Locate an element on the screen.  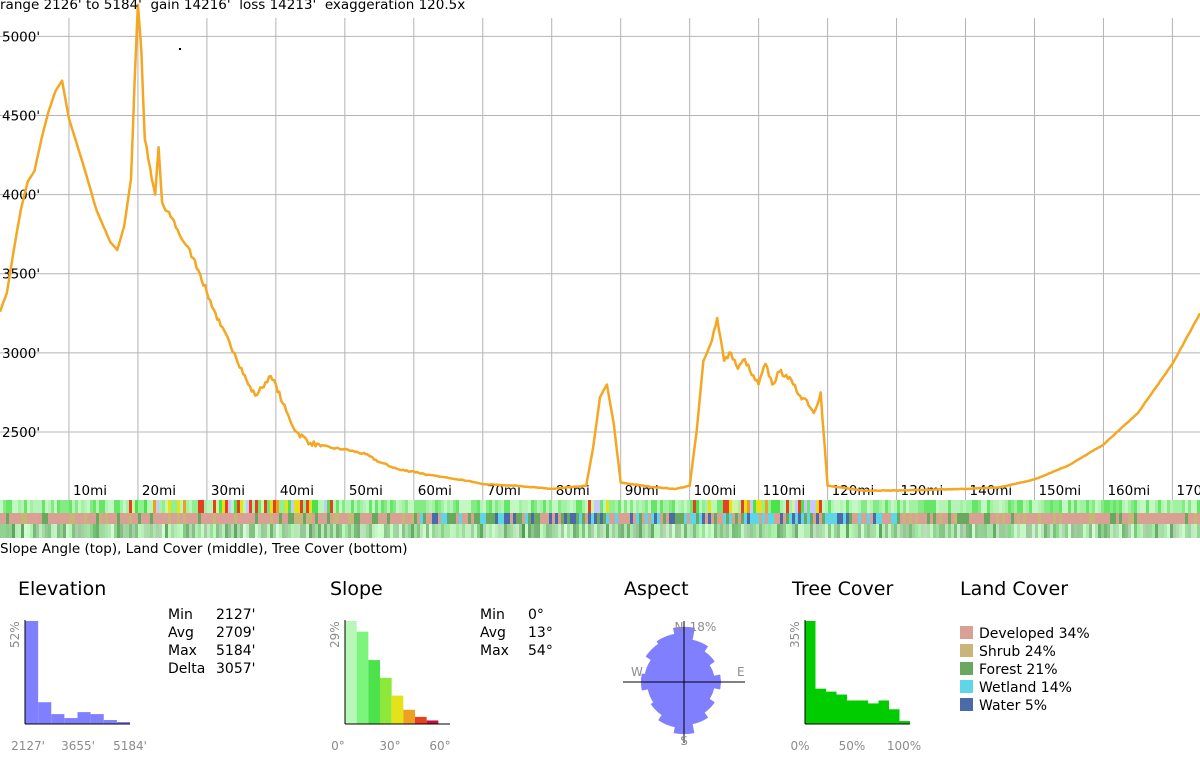
histogram-x-label: 50% is located at coordinates (852, 746).